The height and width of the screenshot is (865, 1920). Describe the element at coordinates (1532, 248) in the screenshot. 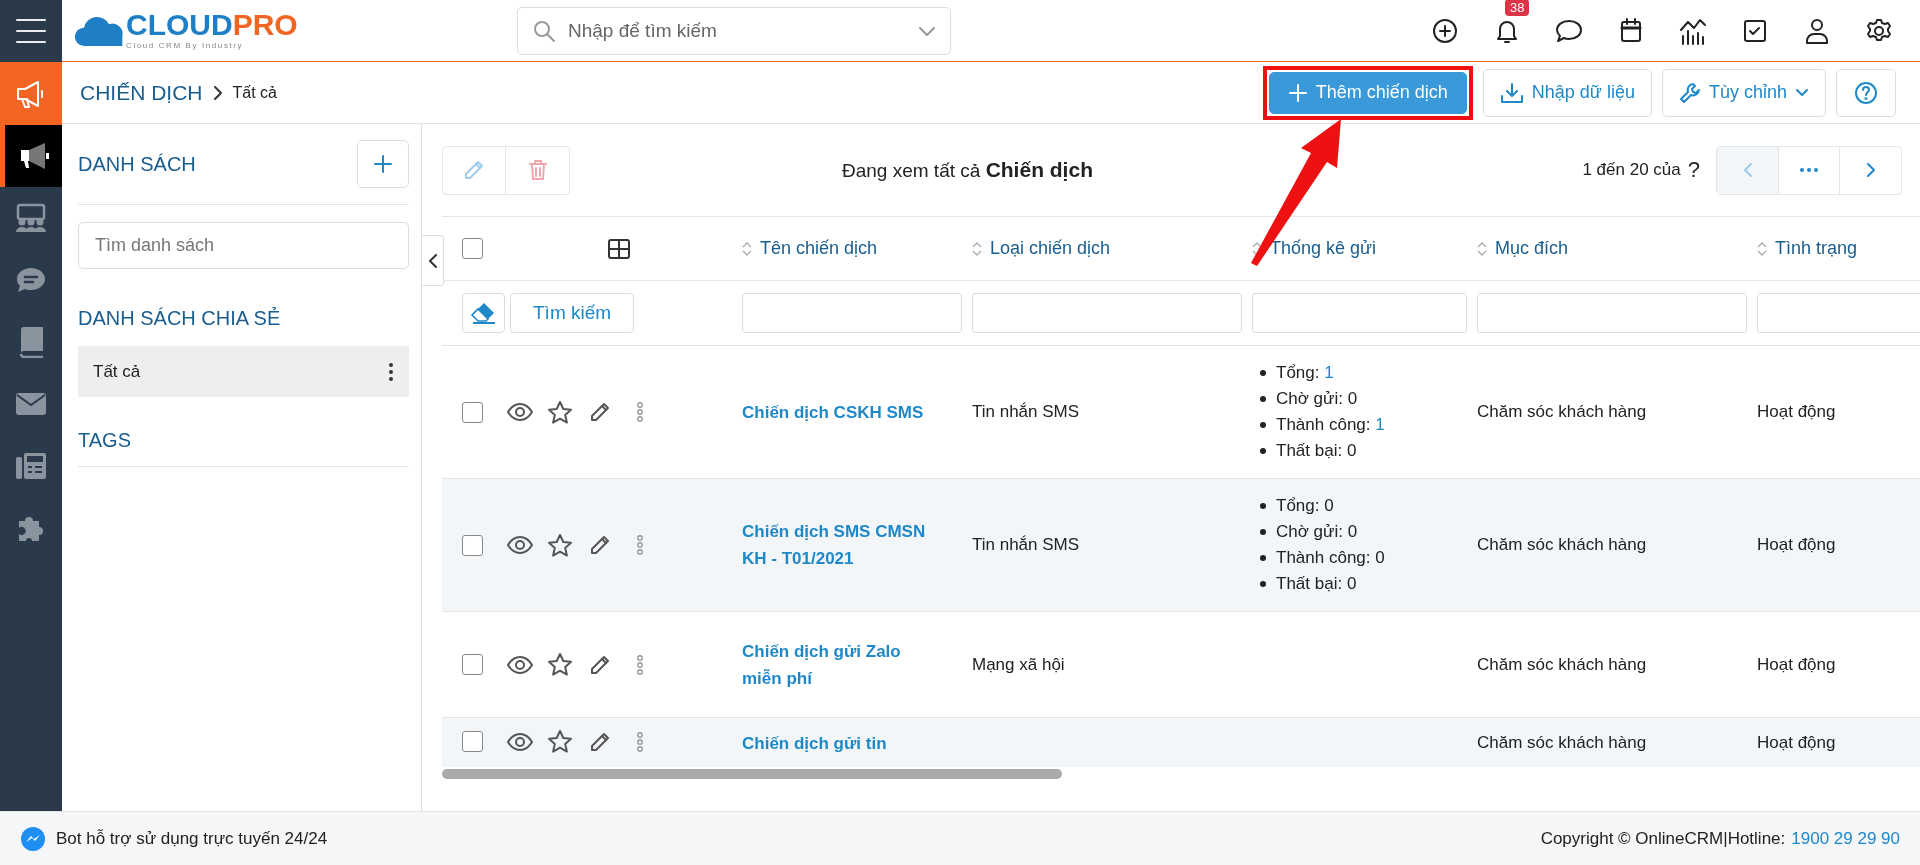

I see `column-header: Mục đích` at that location.